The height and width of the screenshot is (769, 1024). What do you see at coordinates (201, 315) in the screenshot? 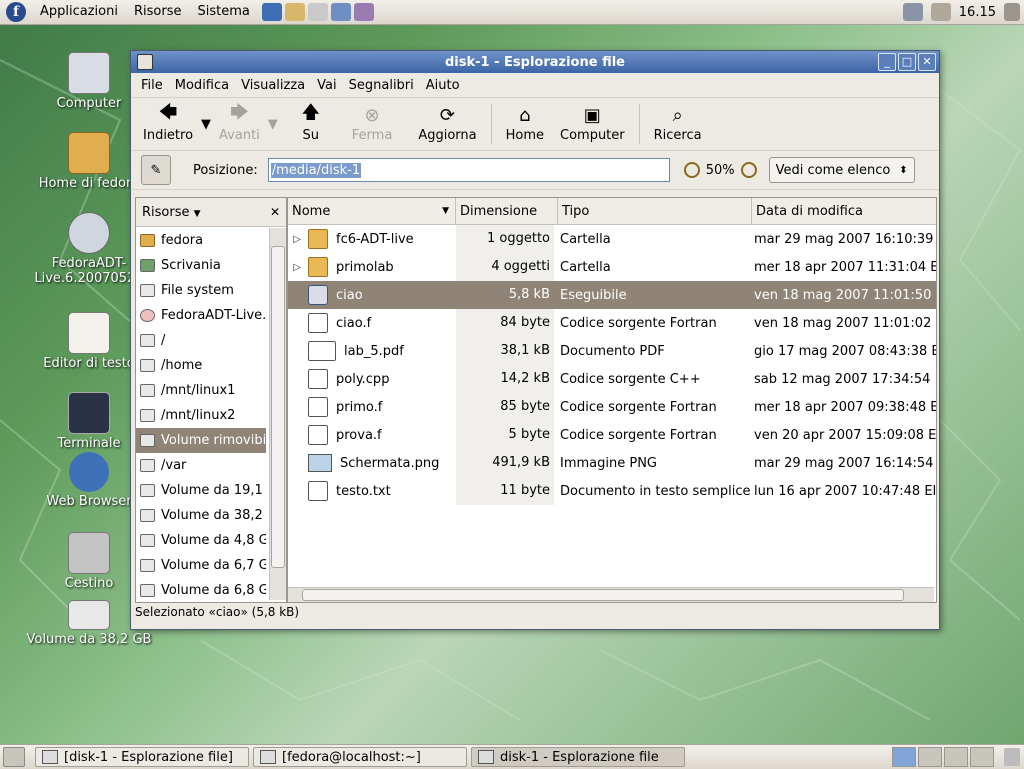
I see `sidebar-item-dvd: FedoraADT-Live.1` at bounding box center [201, 315].